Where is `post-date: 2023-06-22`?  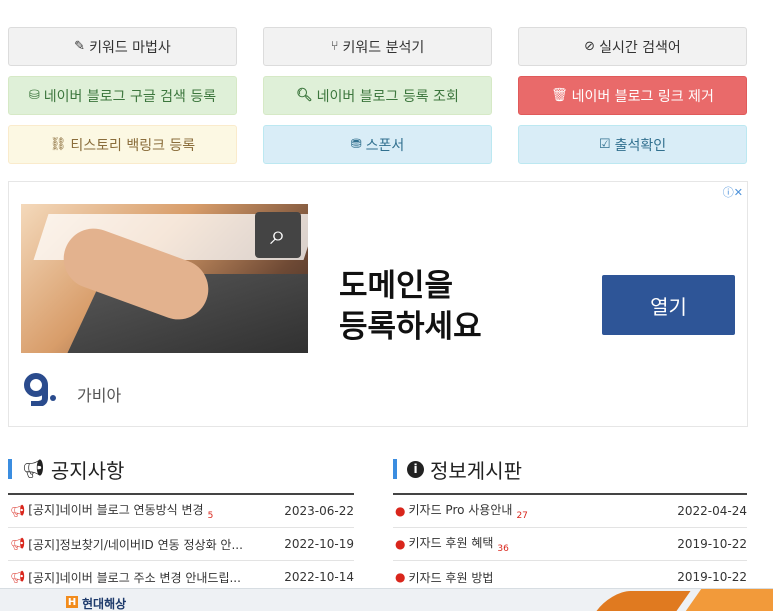 post-date: 2023-06-22 is located at coordinates (319, 511).